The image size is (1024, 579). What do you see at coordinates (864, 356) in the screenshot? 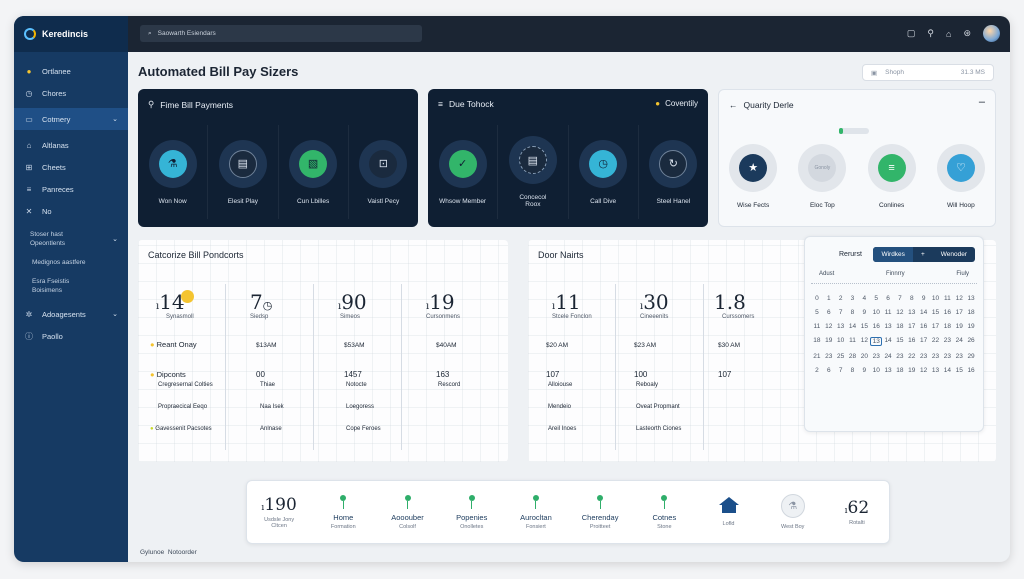
I see `calendar-day: 20` at bounding box center [864, 356].